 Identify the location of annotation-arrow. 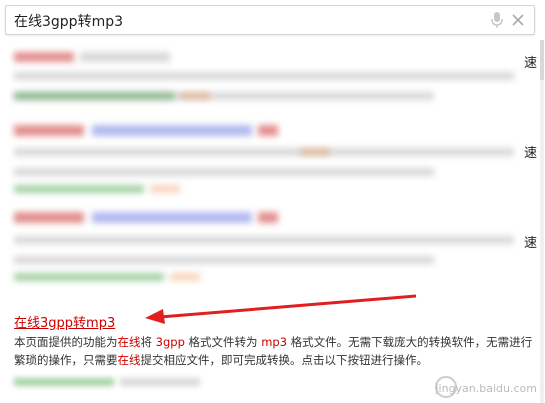
(281, 309).